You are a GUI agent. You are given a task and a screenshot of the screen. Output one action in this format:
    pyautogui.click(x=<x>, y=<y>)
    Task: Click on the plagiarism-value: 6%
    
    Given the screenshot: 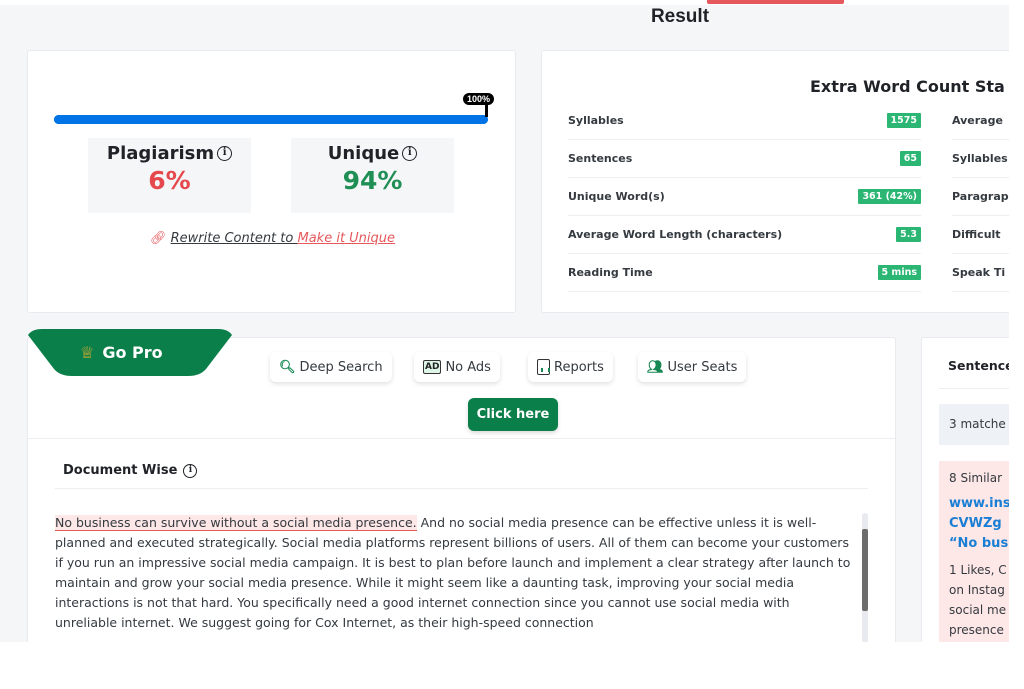 What is the action you would take?
    pyautogui.click(x=169, y=180)
    